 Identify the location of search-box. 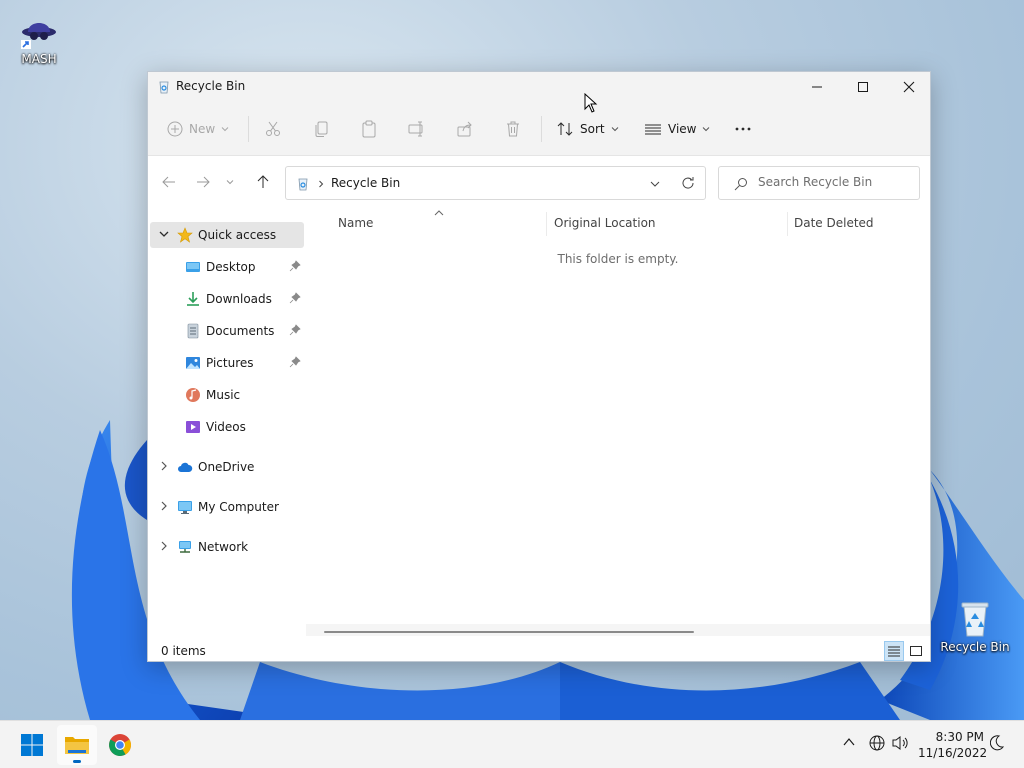
(819, 183).